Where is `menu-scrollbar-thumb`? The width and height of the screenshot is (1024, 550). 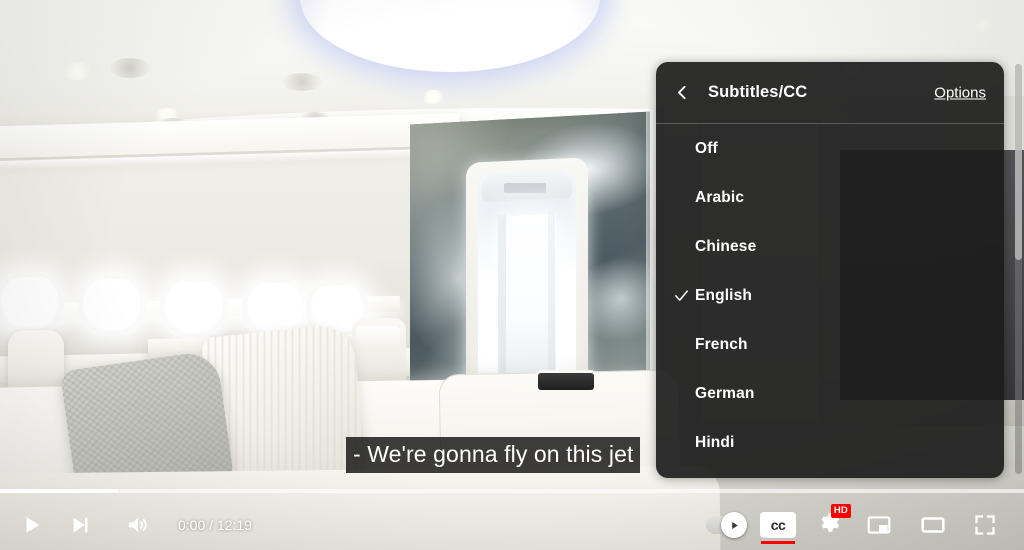 menu-scrollbar-thumb is located at coordinates (1018, 162).